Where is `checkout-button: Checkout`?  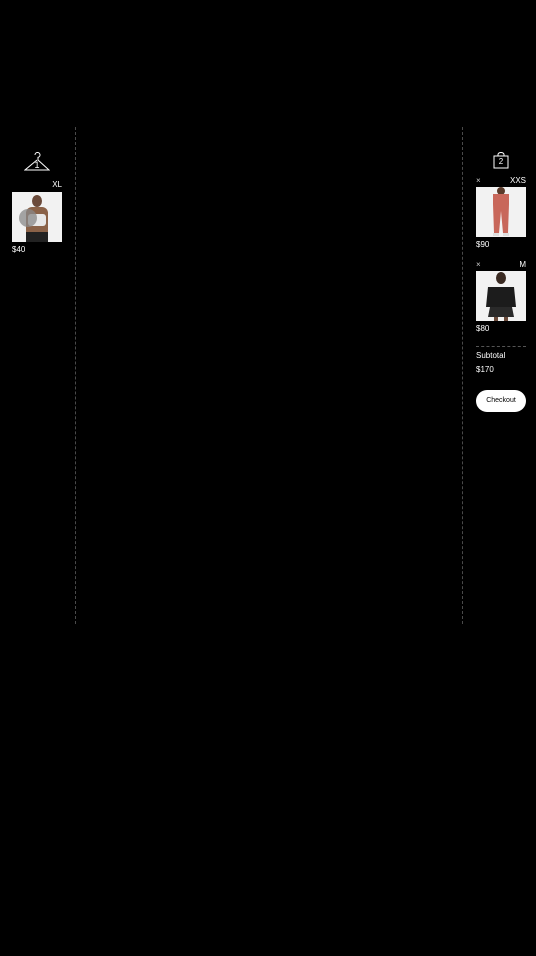
checkout-button: Checkout is located at coordinates (501, 401).